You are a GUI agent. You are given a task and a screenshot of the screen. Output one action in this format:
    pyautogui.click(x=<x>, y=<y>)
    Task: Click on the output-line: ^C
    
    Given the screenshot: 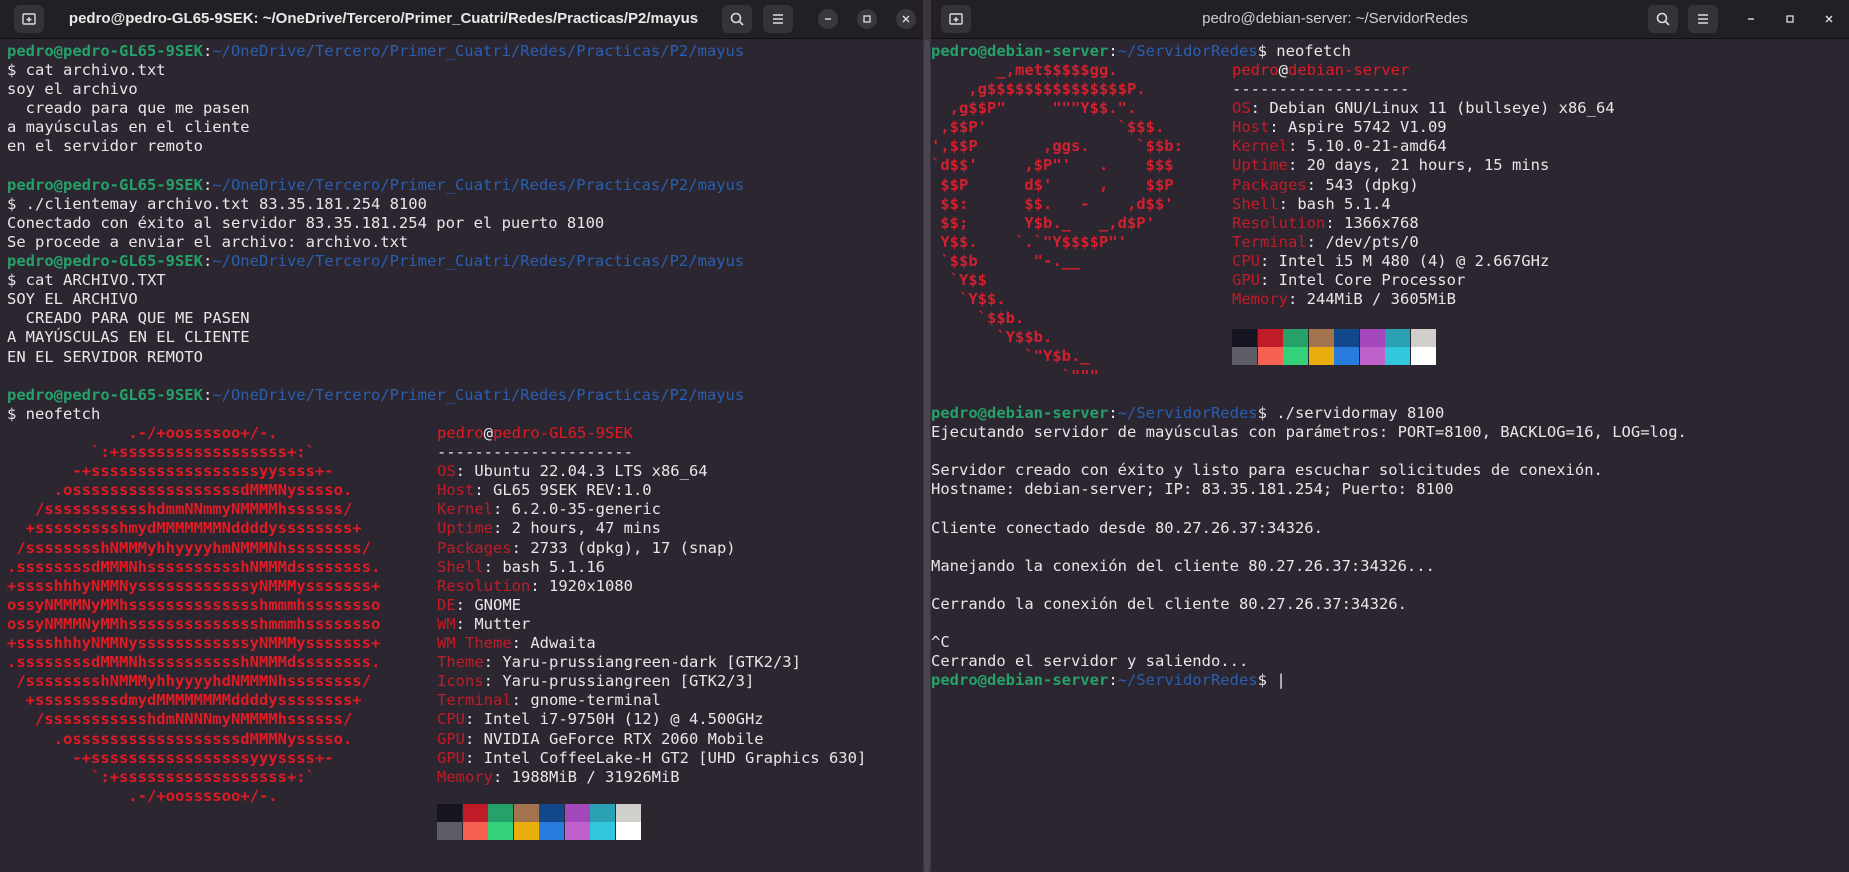 What is the action you would take?
    pyautogui.click(x=940, y=642)
    